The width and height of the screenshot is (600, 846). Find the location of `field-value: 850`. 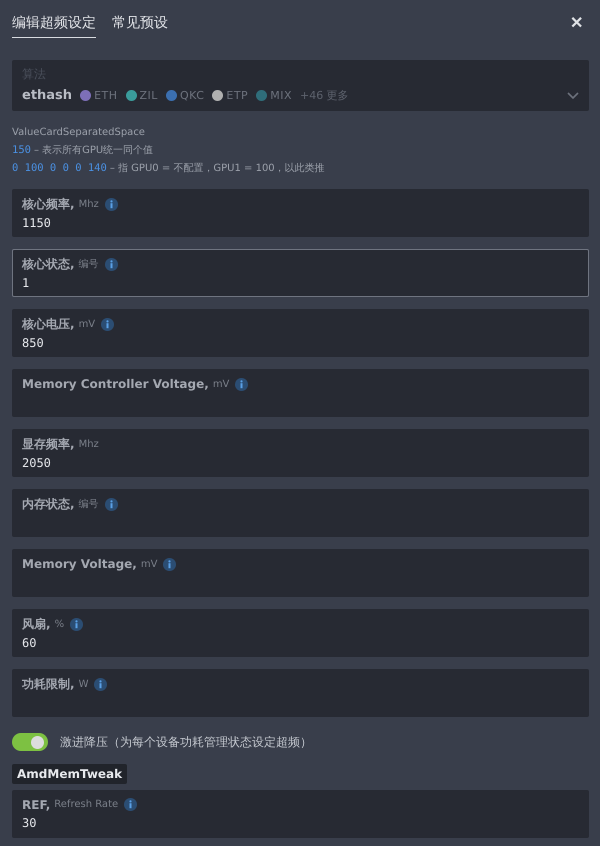

field-value: 850 is located at coordinates (33, 343).